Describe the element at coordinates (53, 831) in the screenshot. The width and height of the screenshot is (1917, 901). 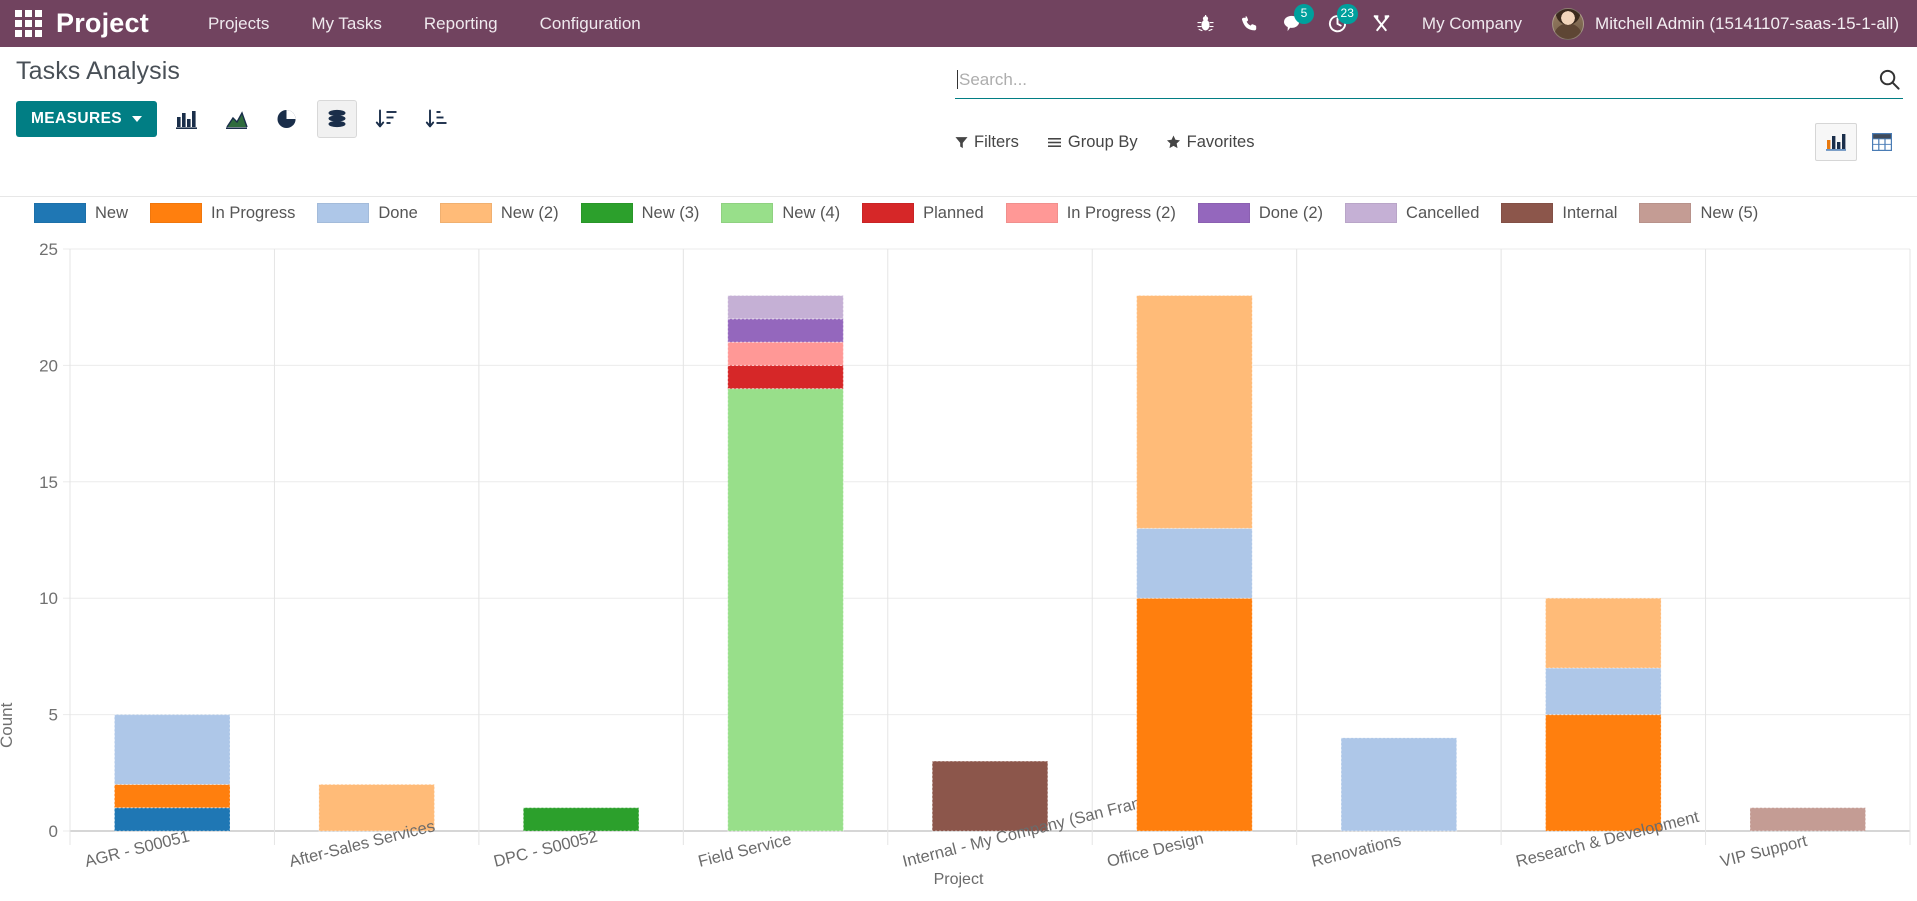
I see `y-axis-tick: 0` at that location.